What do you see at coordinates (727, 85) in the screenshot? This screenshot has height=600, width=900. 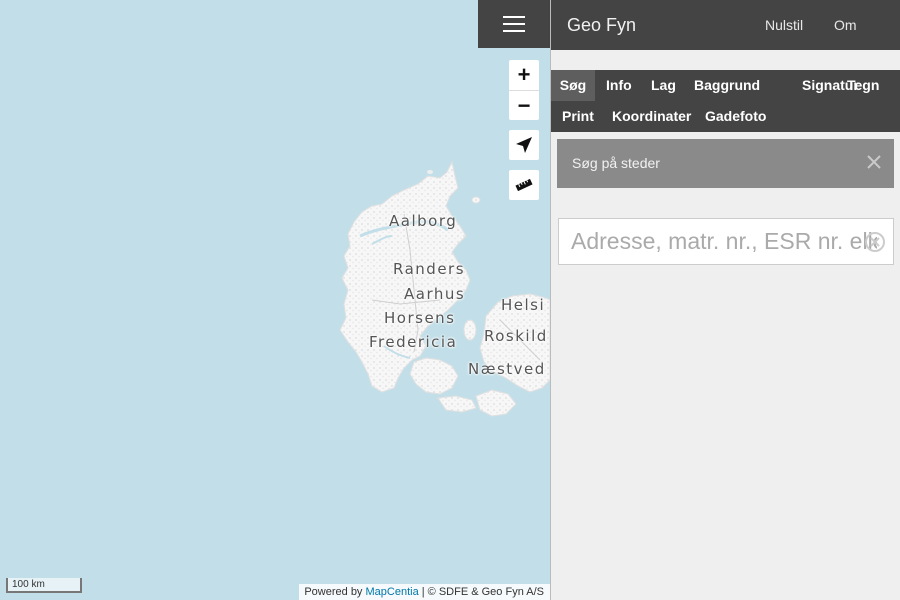 I see `tab-baggrund: Baggrund` at bounding box center [727, 85].